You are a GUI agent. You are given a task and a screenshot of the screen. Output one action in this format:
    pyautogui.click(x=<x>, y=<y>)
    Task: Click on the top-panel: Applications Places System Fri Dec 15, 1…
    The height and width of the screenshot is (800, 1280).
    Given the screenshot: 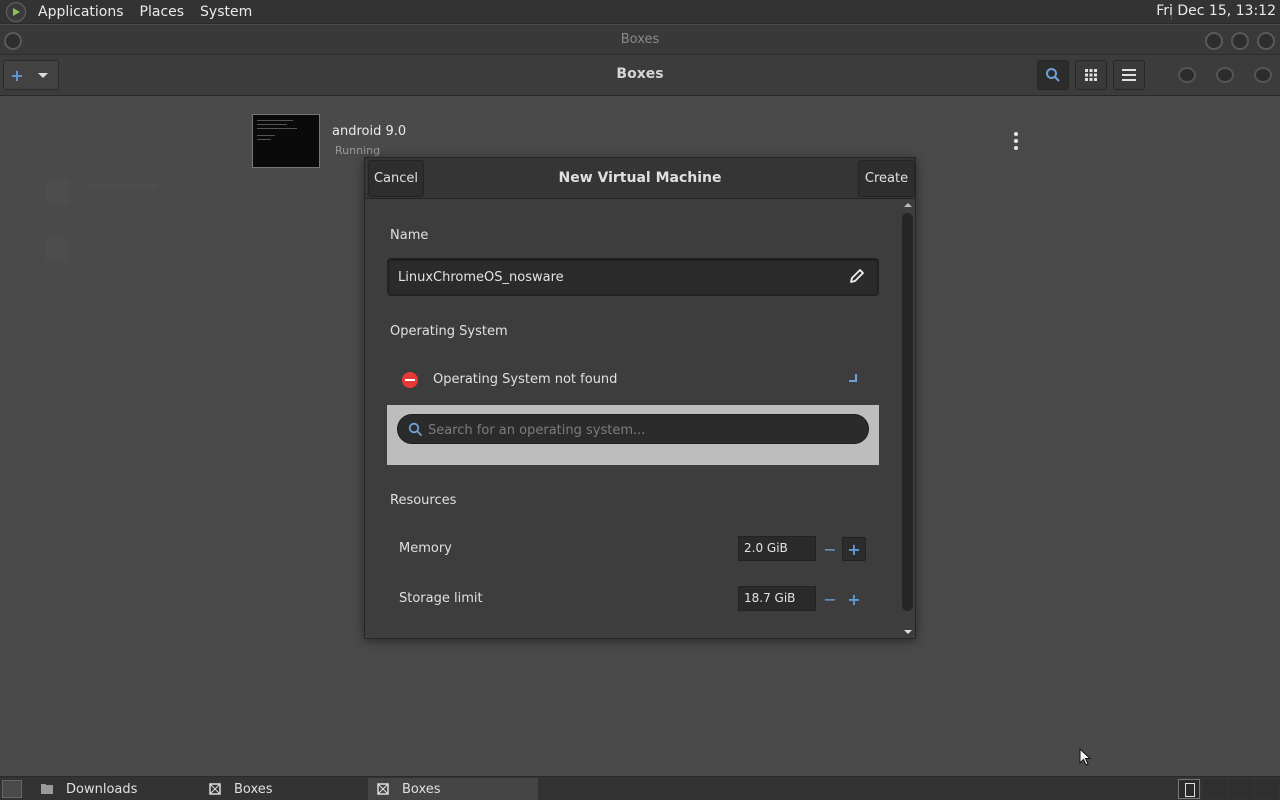 What is the action you would take?
    pyautogui.click(x=640, y=12)
    